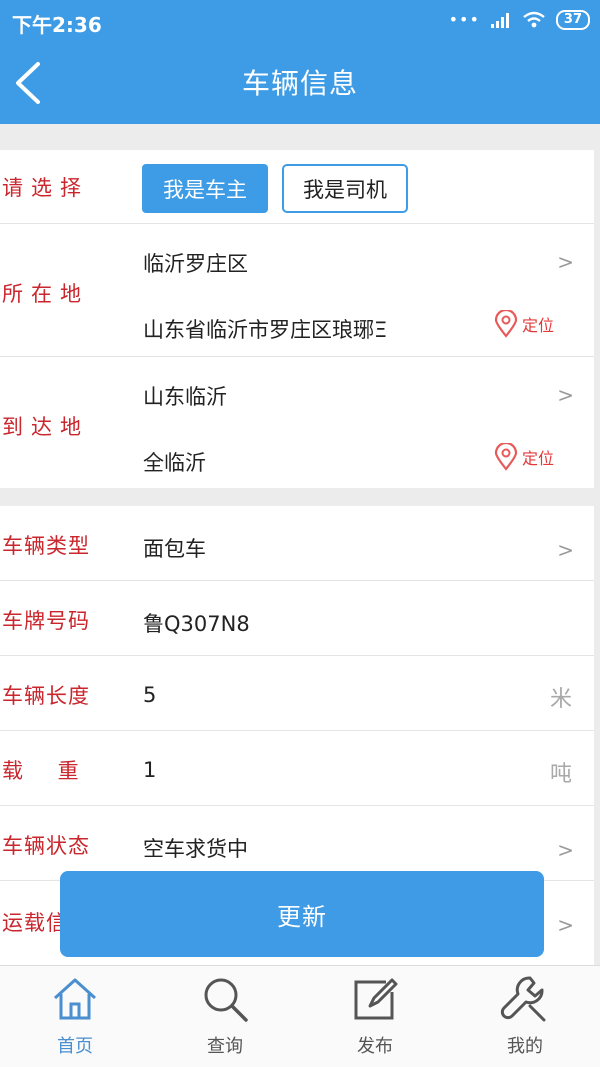  I want to click on vehicle-length-row: 车辆长度 5 米, so click(297, 693).